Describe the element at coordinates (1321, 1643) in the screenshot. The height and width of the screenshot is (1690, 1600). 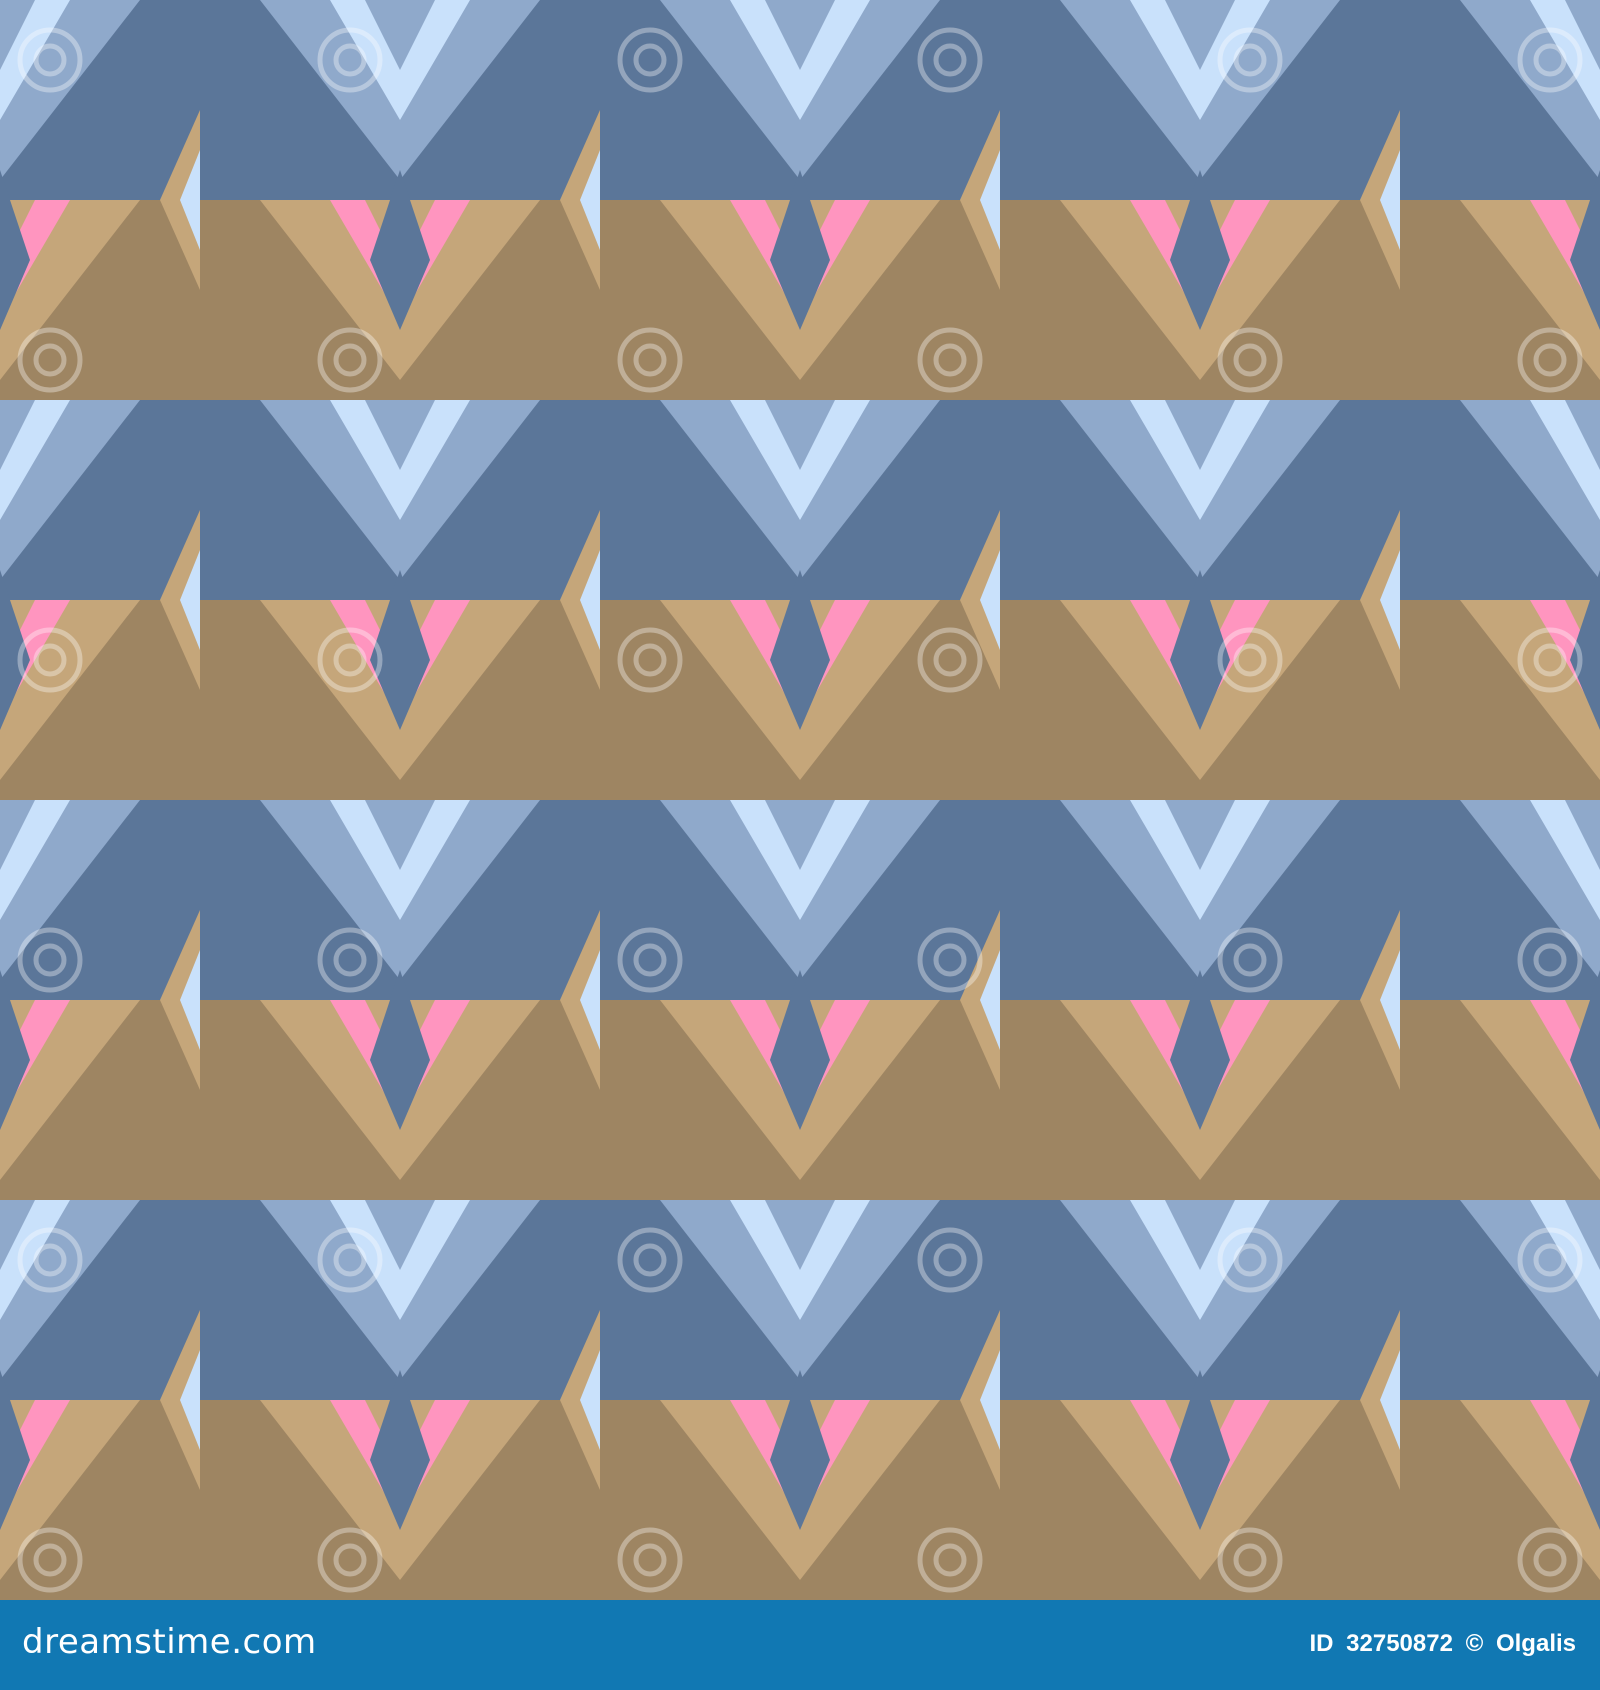
I see `id-label: ID` at that location.